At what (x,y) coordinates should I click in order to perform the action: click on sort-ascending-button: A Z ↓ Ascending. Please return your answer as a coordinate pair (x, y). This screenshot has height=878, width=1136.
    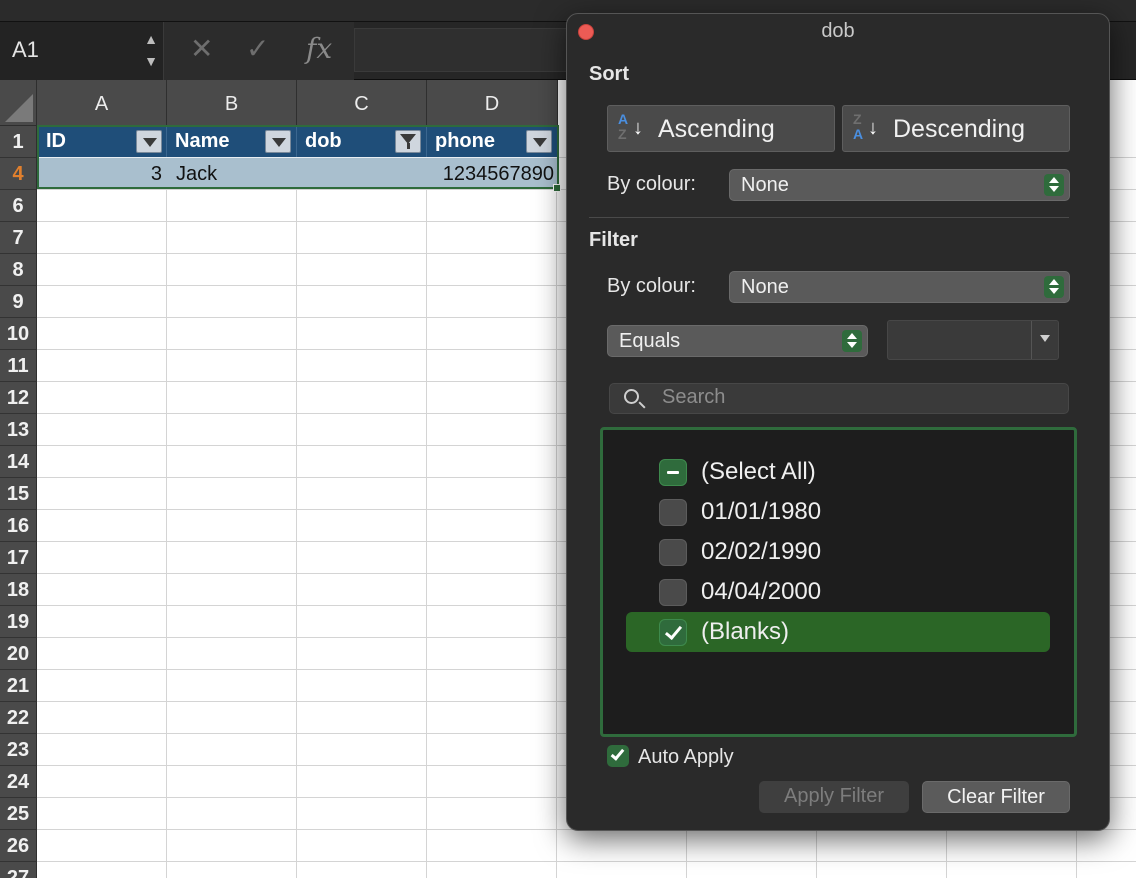
    Looking at the image, I should click on (721, 128).